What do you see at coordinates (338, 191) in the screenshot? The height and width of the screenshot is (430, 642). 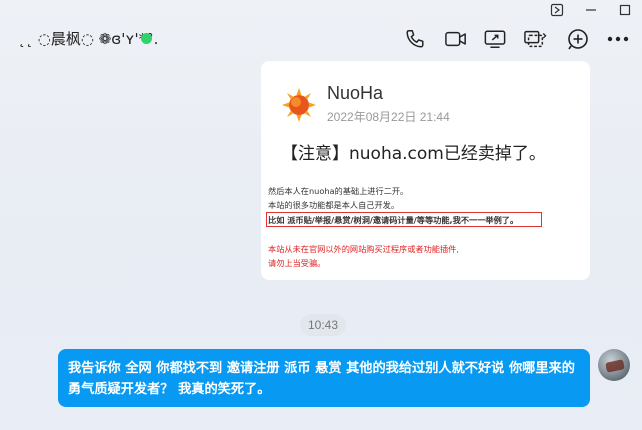 I see `body-line: 然后本人在nuoha的基础上进行二开。` at bounding box center [338, 191].